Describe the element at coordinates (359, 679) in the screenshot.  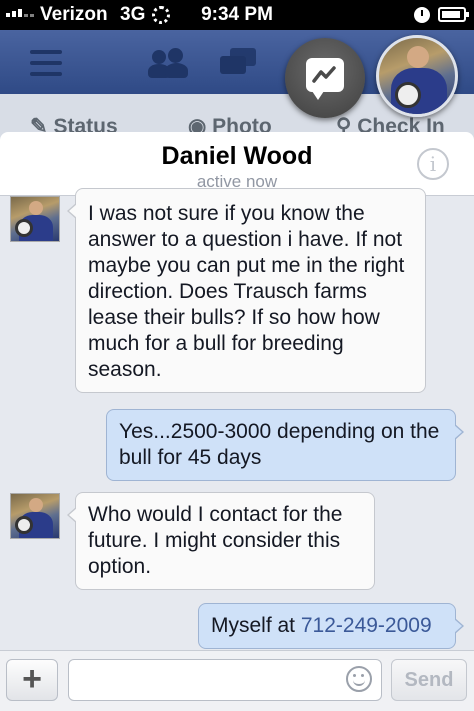
I see `emoji-icon` at that location.